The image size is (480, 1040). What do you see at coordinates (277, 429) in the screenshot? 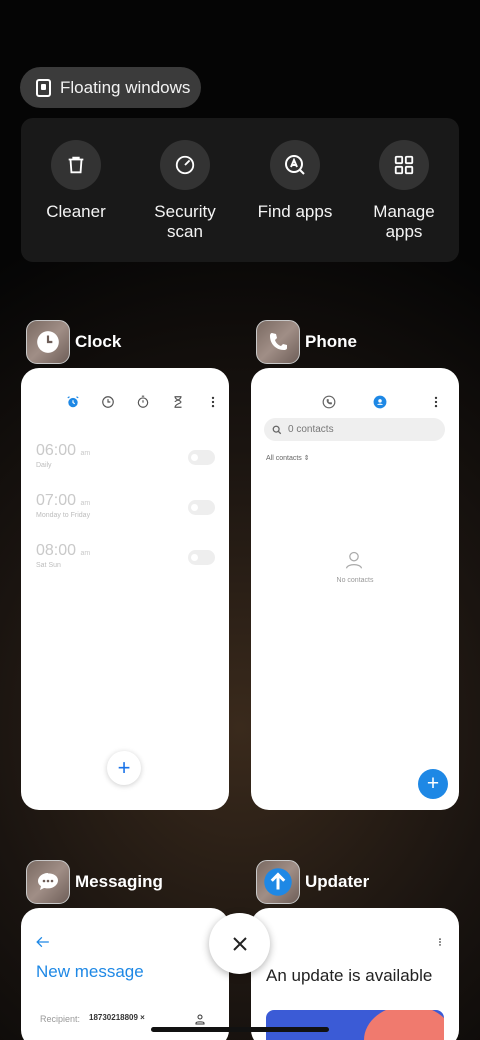
I see `search-icon` at bounding box center [277, 429].